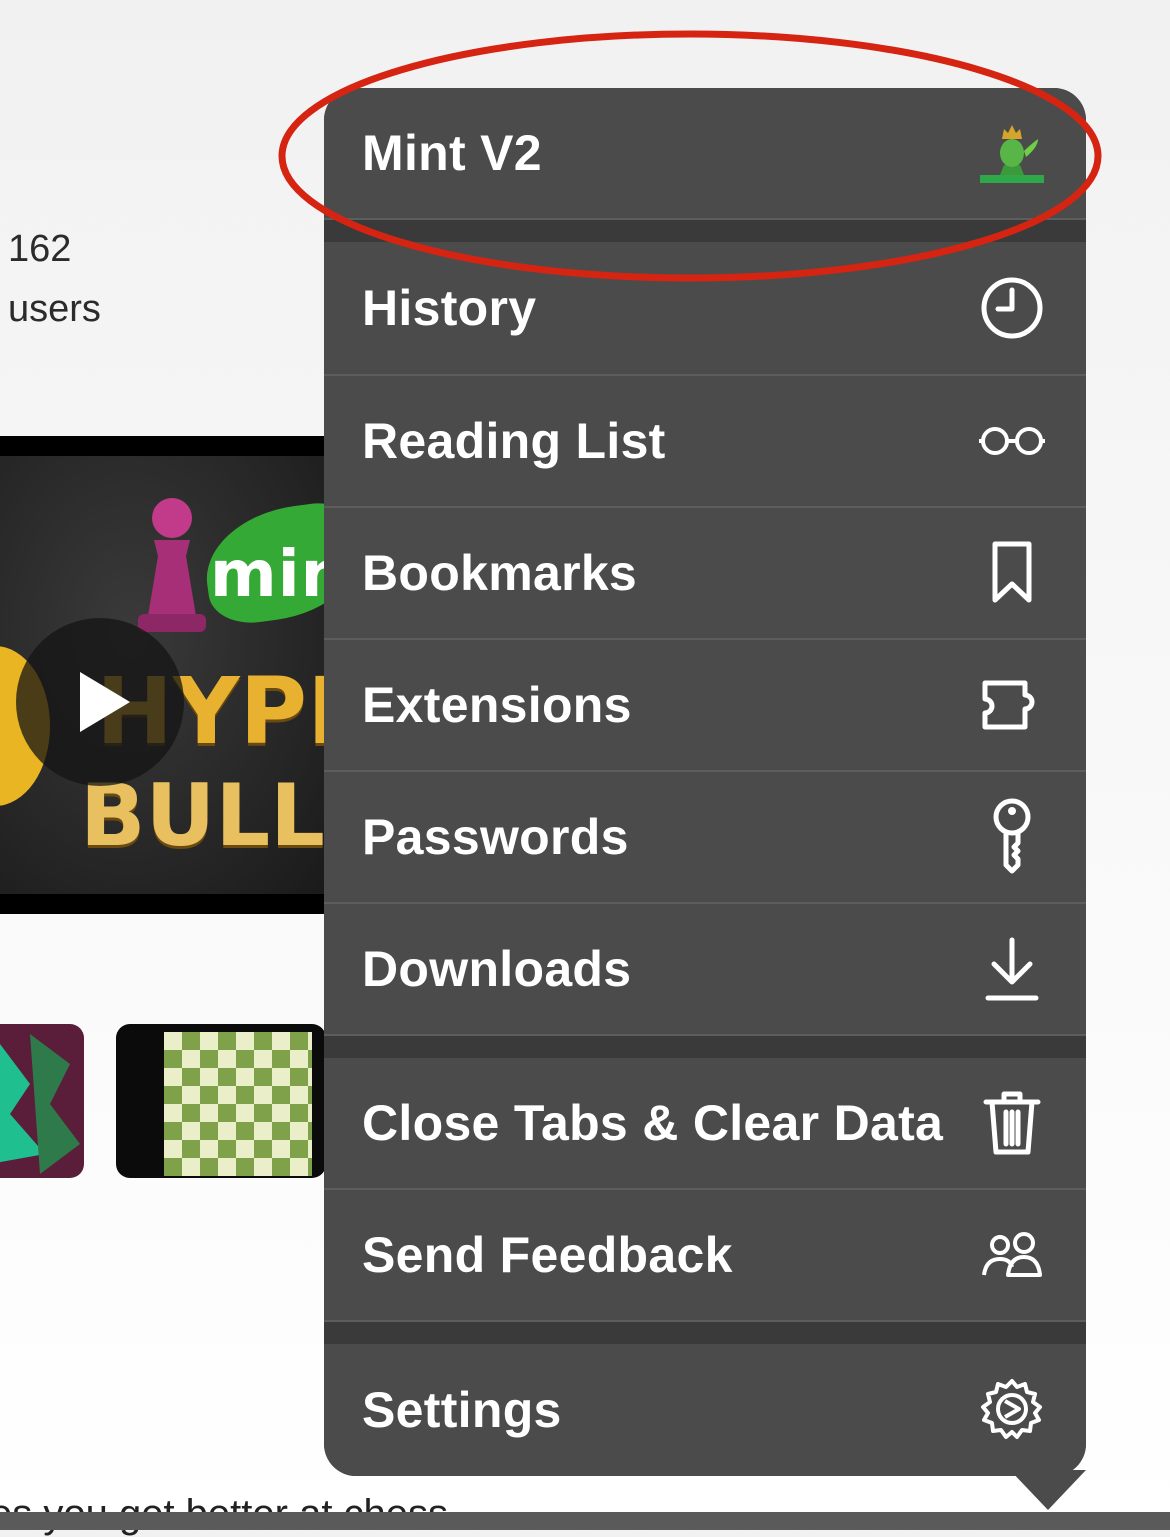  I want to click on toolbar-edge, so click(585, 1521).